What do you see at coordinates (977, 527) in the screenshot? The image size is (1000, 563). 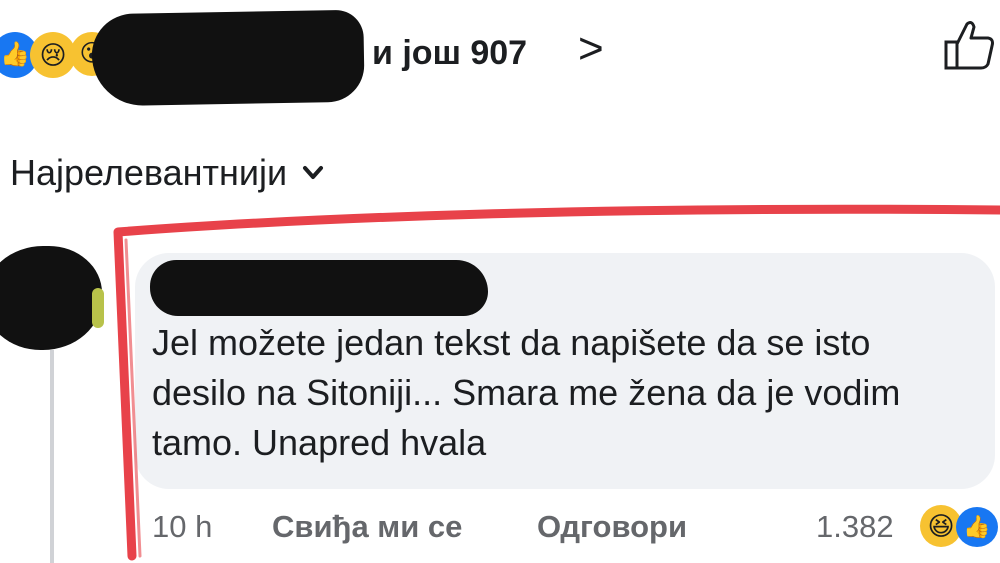 I see `like-reaction-icon: 👍` at bounding box center [977, 527].